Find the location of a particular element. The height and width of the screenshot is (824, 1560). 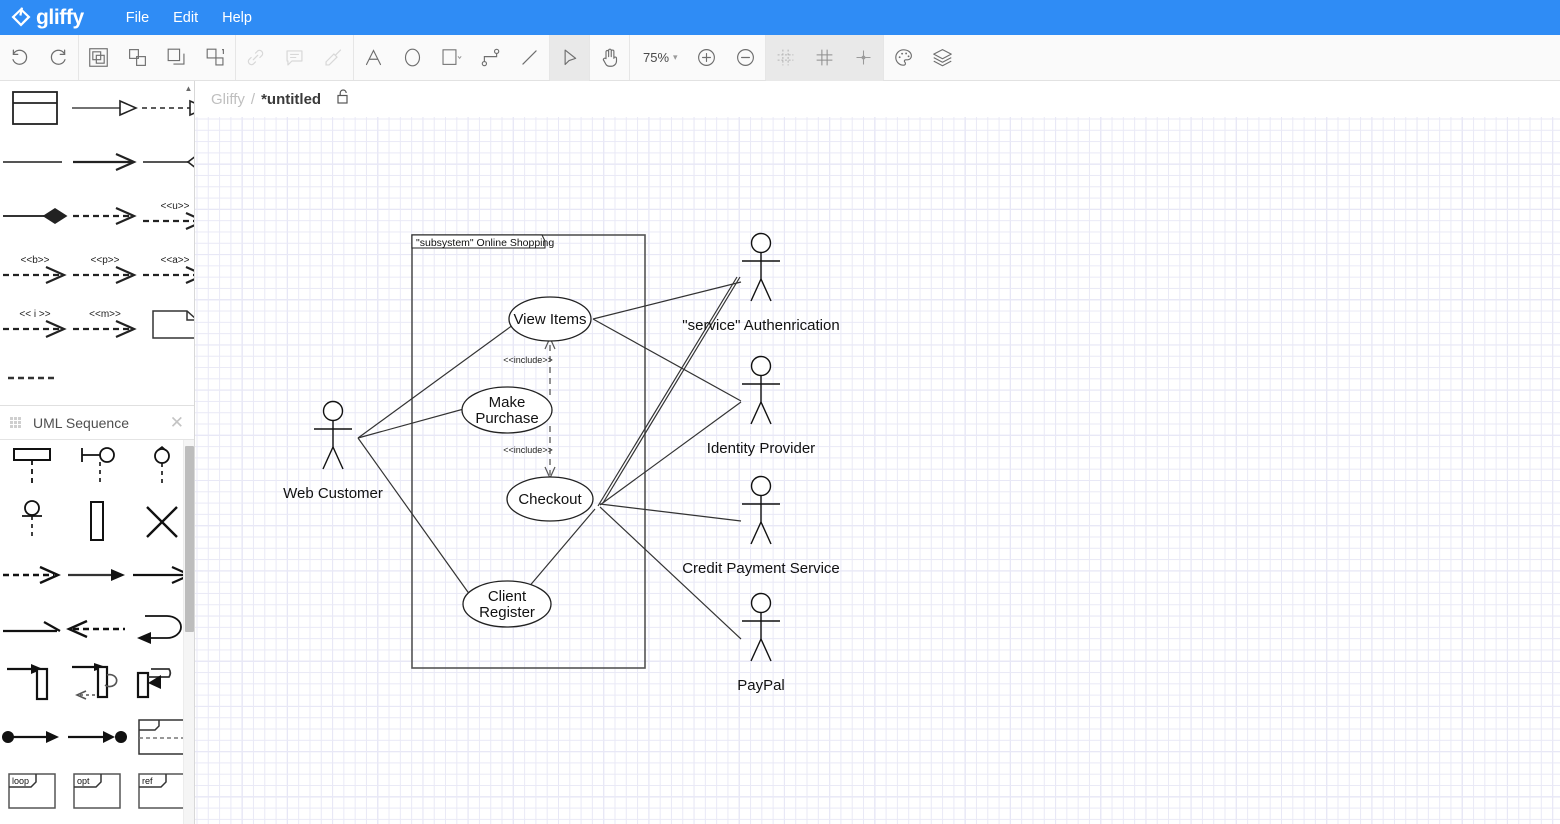

connector-tool-button is located at coordinates (490, 58).